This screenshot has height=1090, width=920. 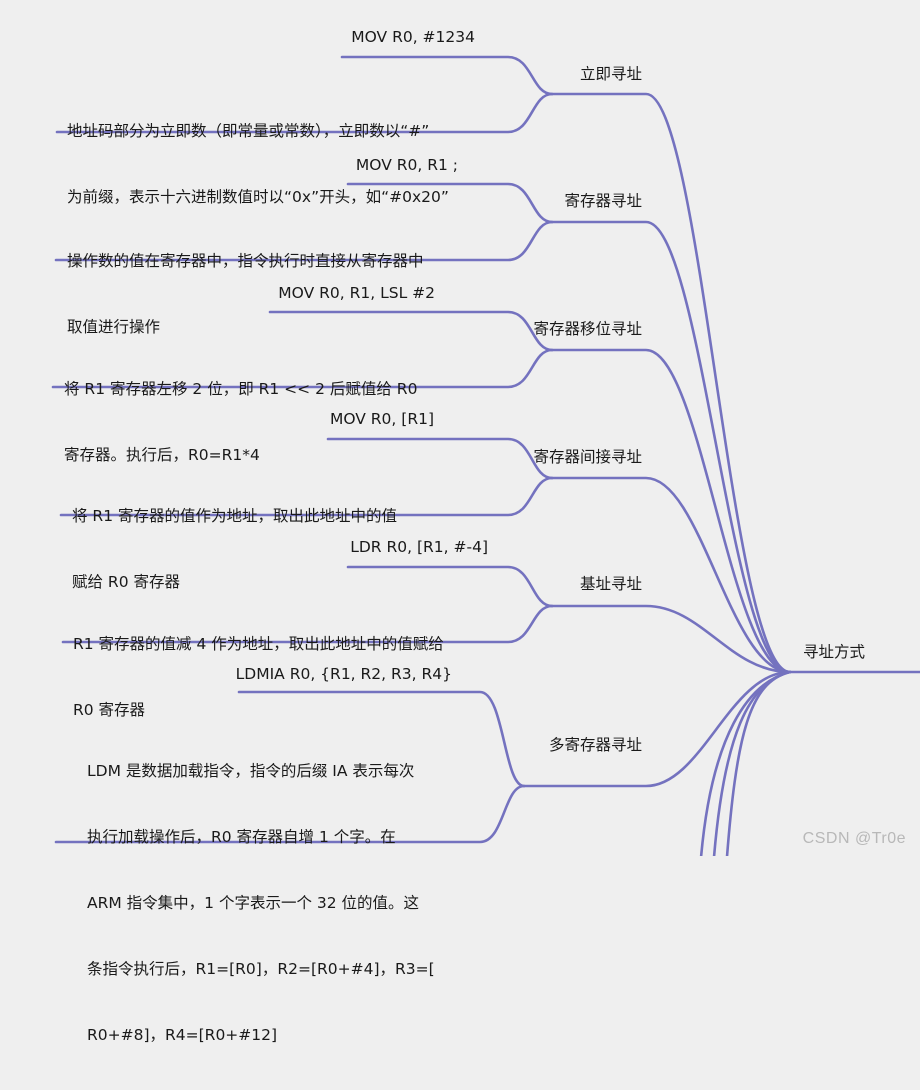 What do you see at coordinates (587, 329) in the screenshot?
I see `branch-label-register-shift: 寄存器移位寻址` at bounding box center [587, 329].